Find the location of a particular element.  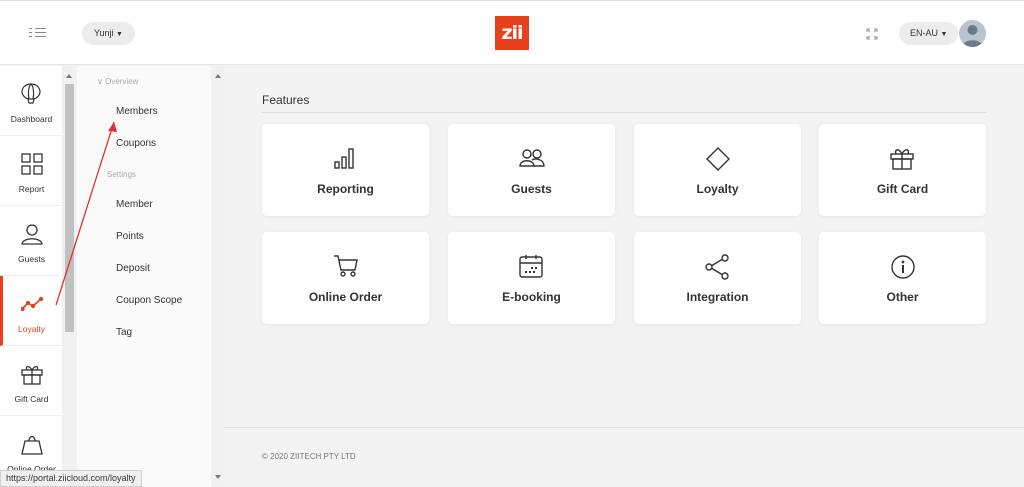

rail-label: Guests is located at coordinates (31, 259).